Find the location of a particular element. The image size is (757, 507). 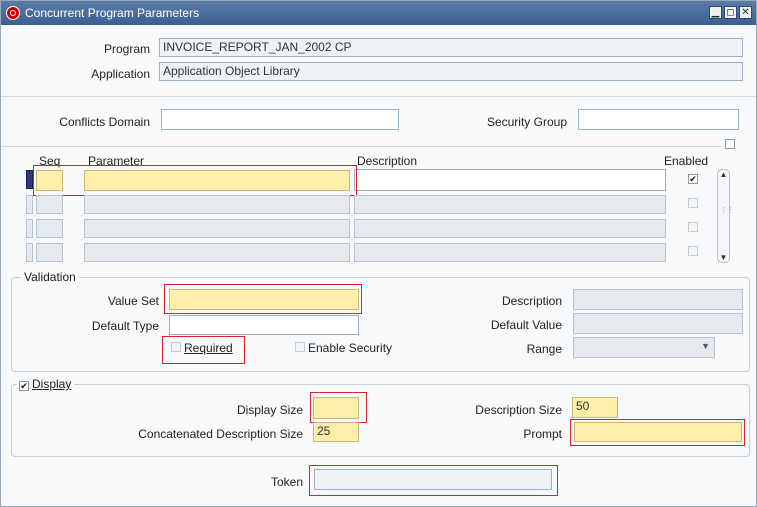

enable-security-checkbox is located at coordinates (300, 347).